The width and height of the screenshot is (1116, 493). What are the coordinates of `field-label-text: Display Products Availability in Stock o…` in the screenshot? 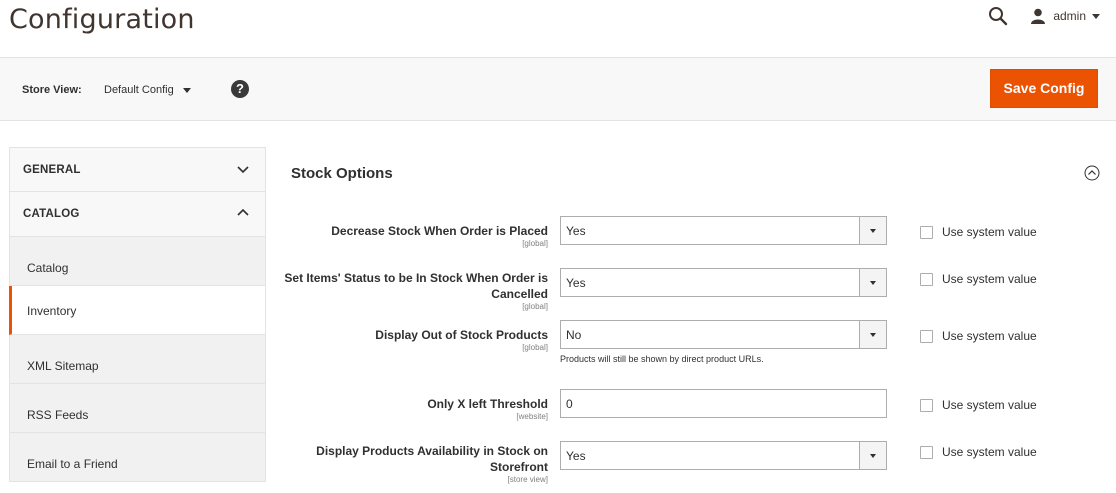 It's located at (432, 459).